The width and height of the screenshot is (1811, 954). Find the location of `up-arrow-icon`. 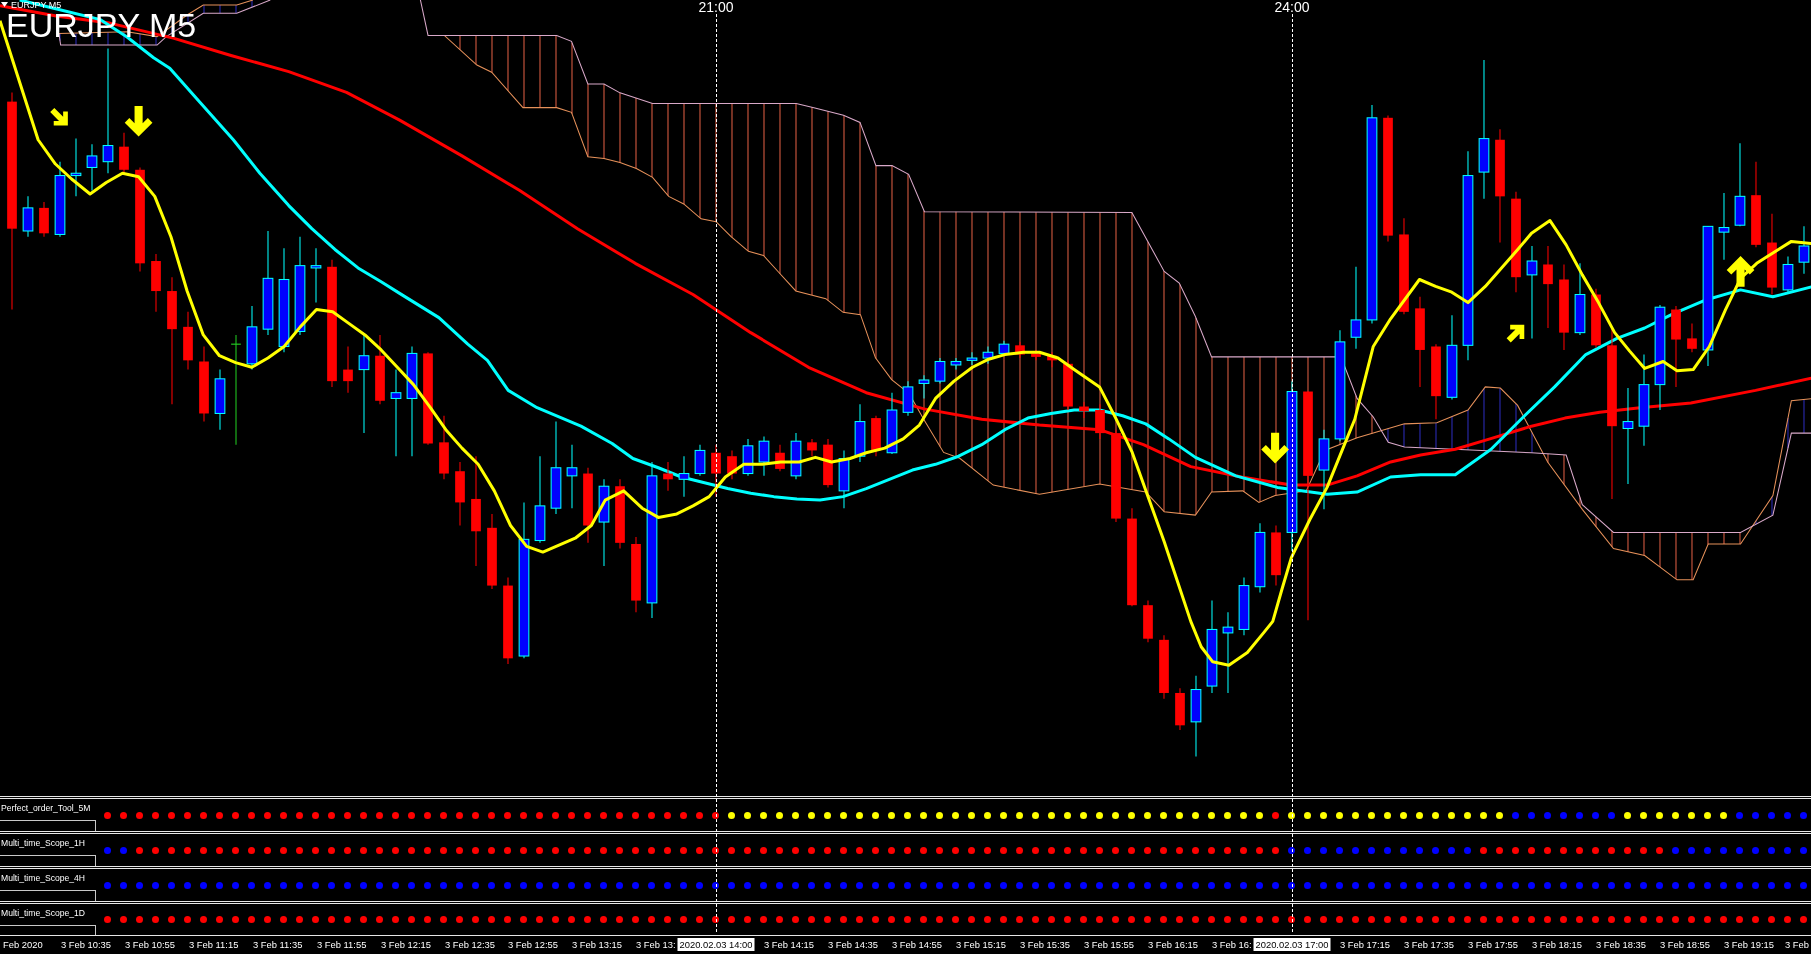

up-arrow-icon is located at coordinates (1740, 271).